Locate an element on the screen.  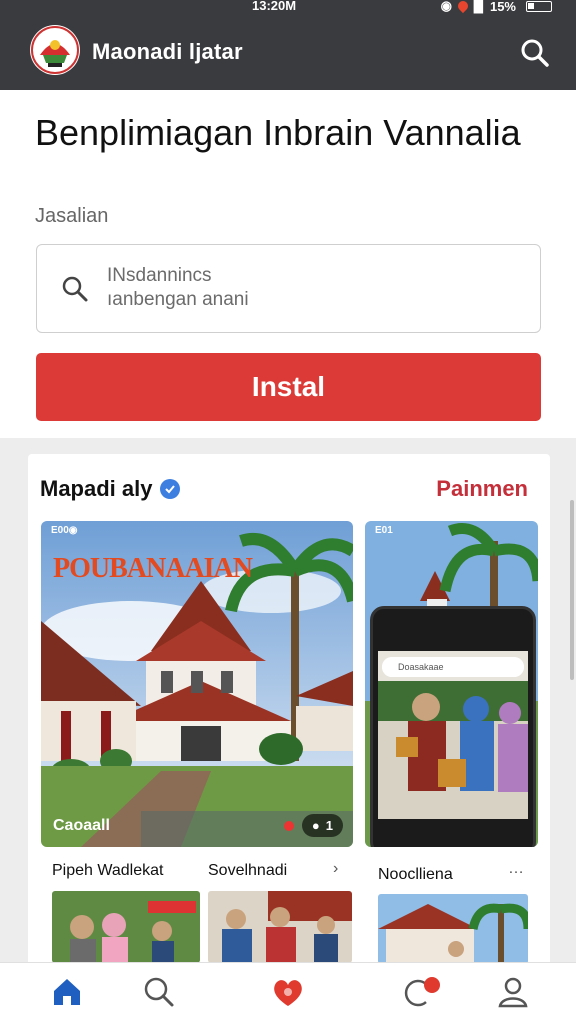
row-label-3: Nooclliena is located at coordinates (415, 875).